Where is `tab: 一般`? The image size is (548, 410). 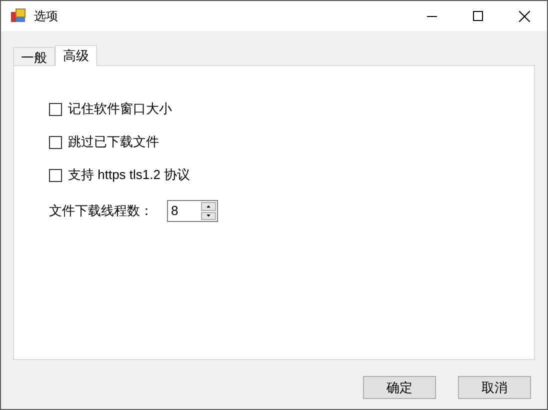
tab: 一般 is located at coordinates (34, 56).